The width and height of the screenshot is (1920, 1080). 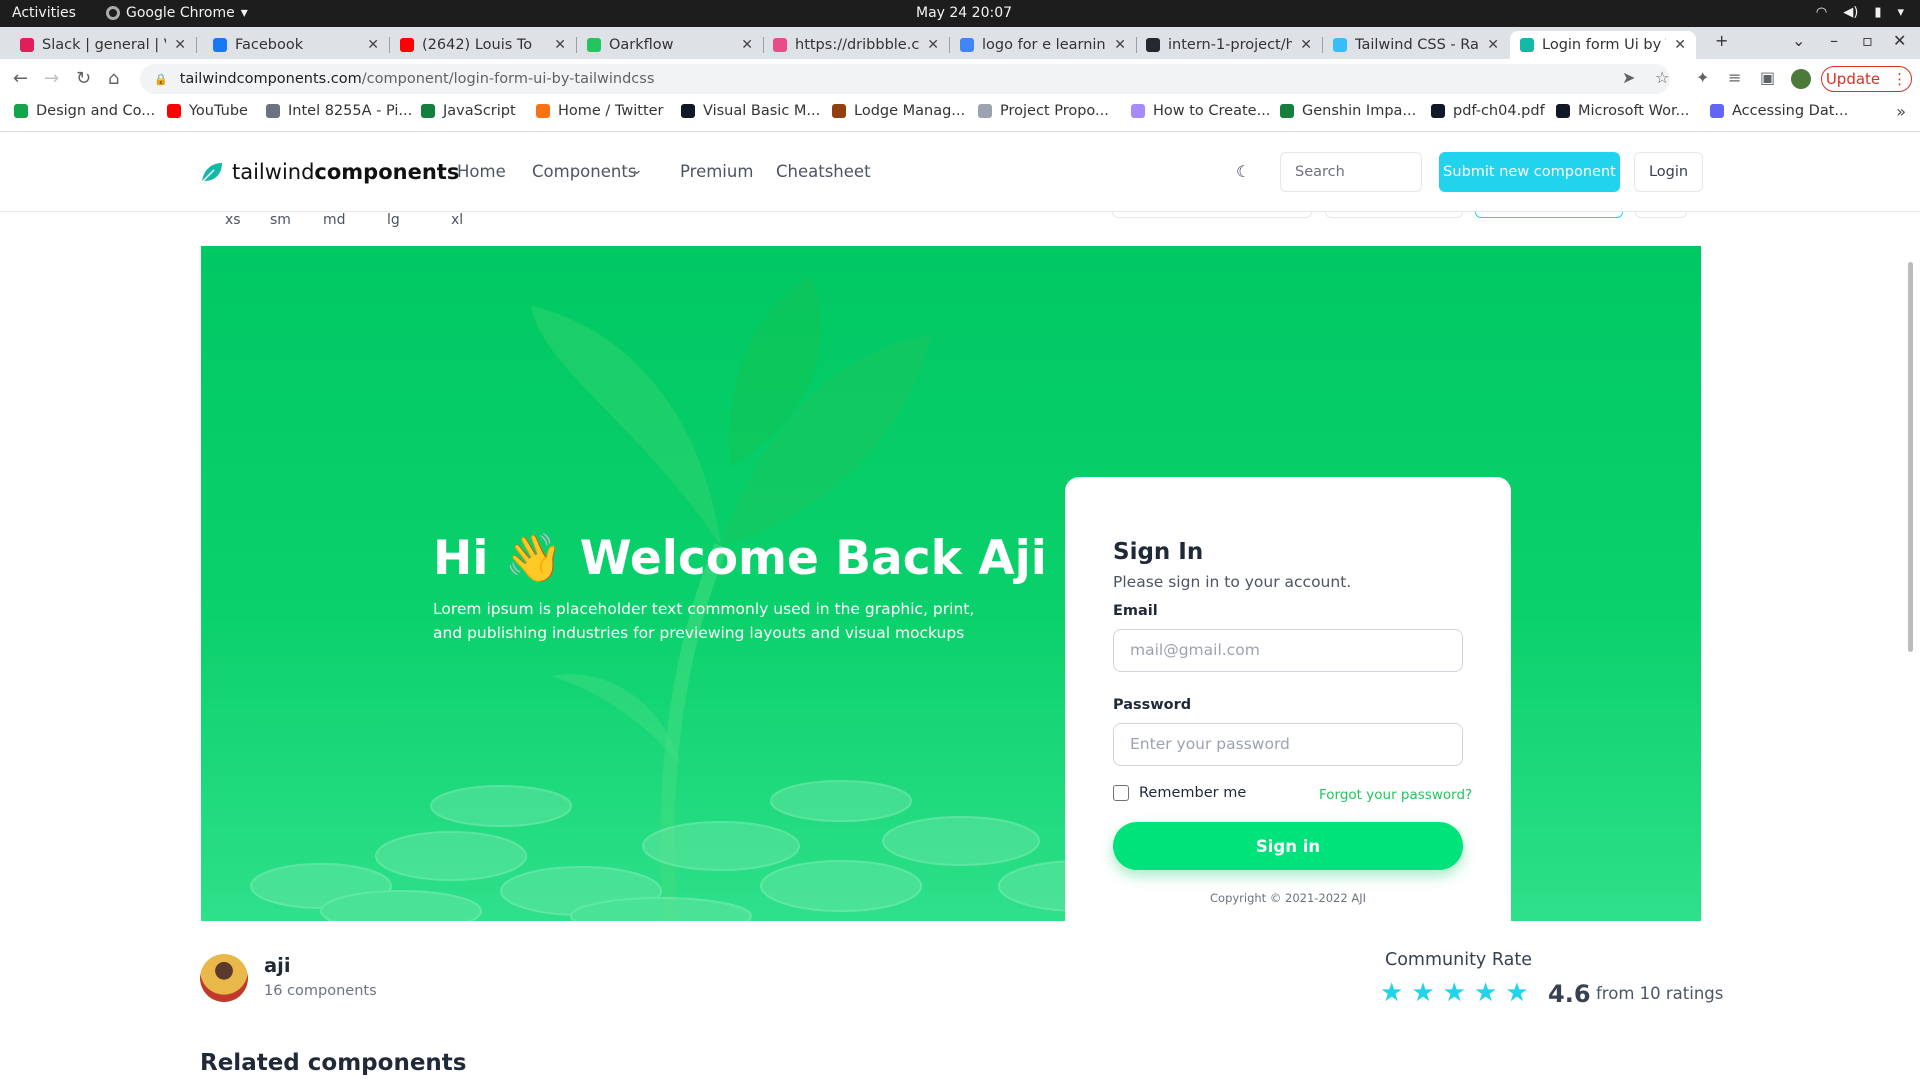 I want to click on breakpoint-xs: xs, so click(x=233, y=220).